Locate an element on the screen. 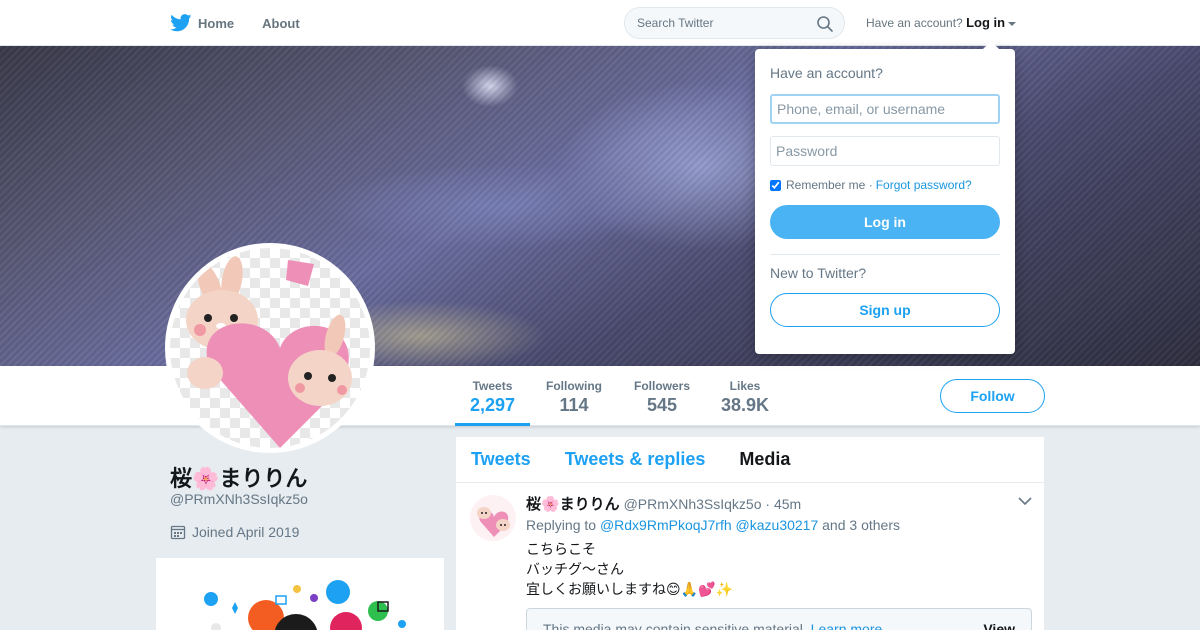  nav-about: About is located at coordinates (281, 23).